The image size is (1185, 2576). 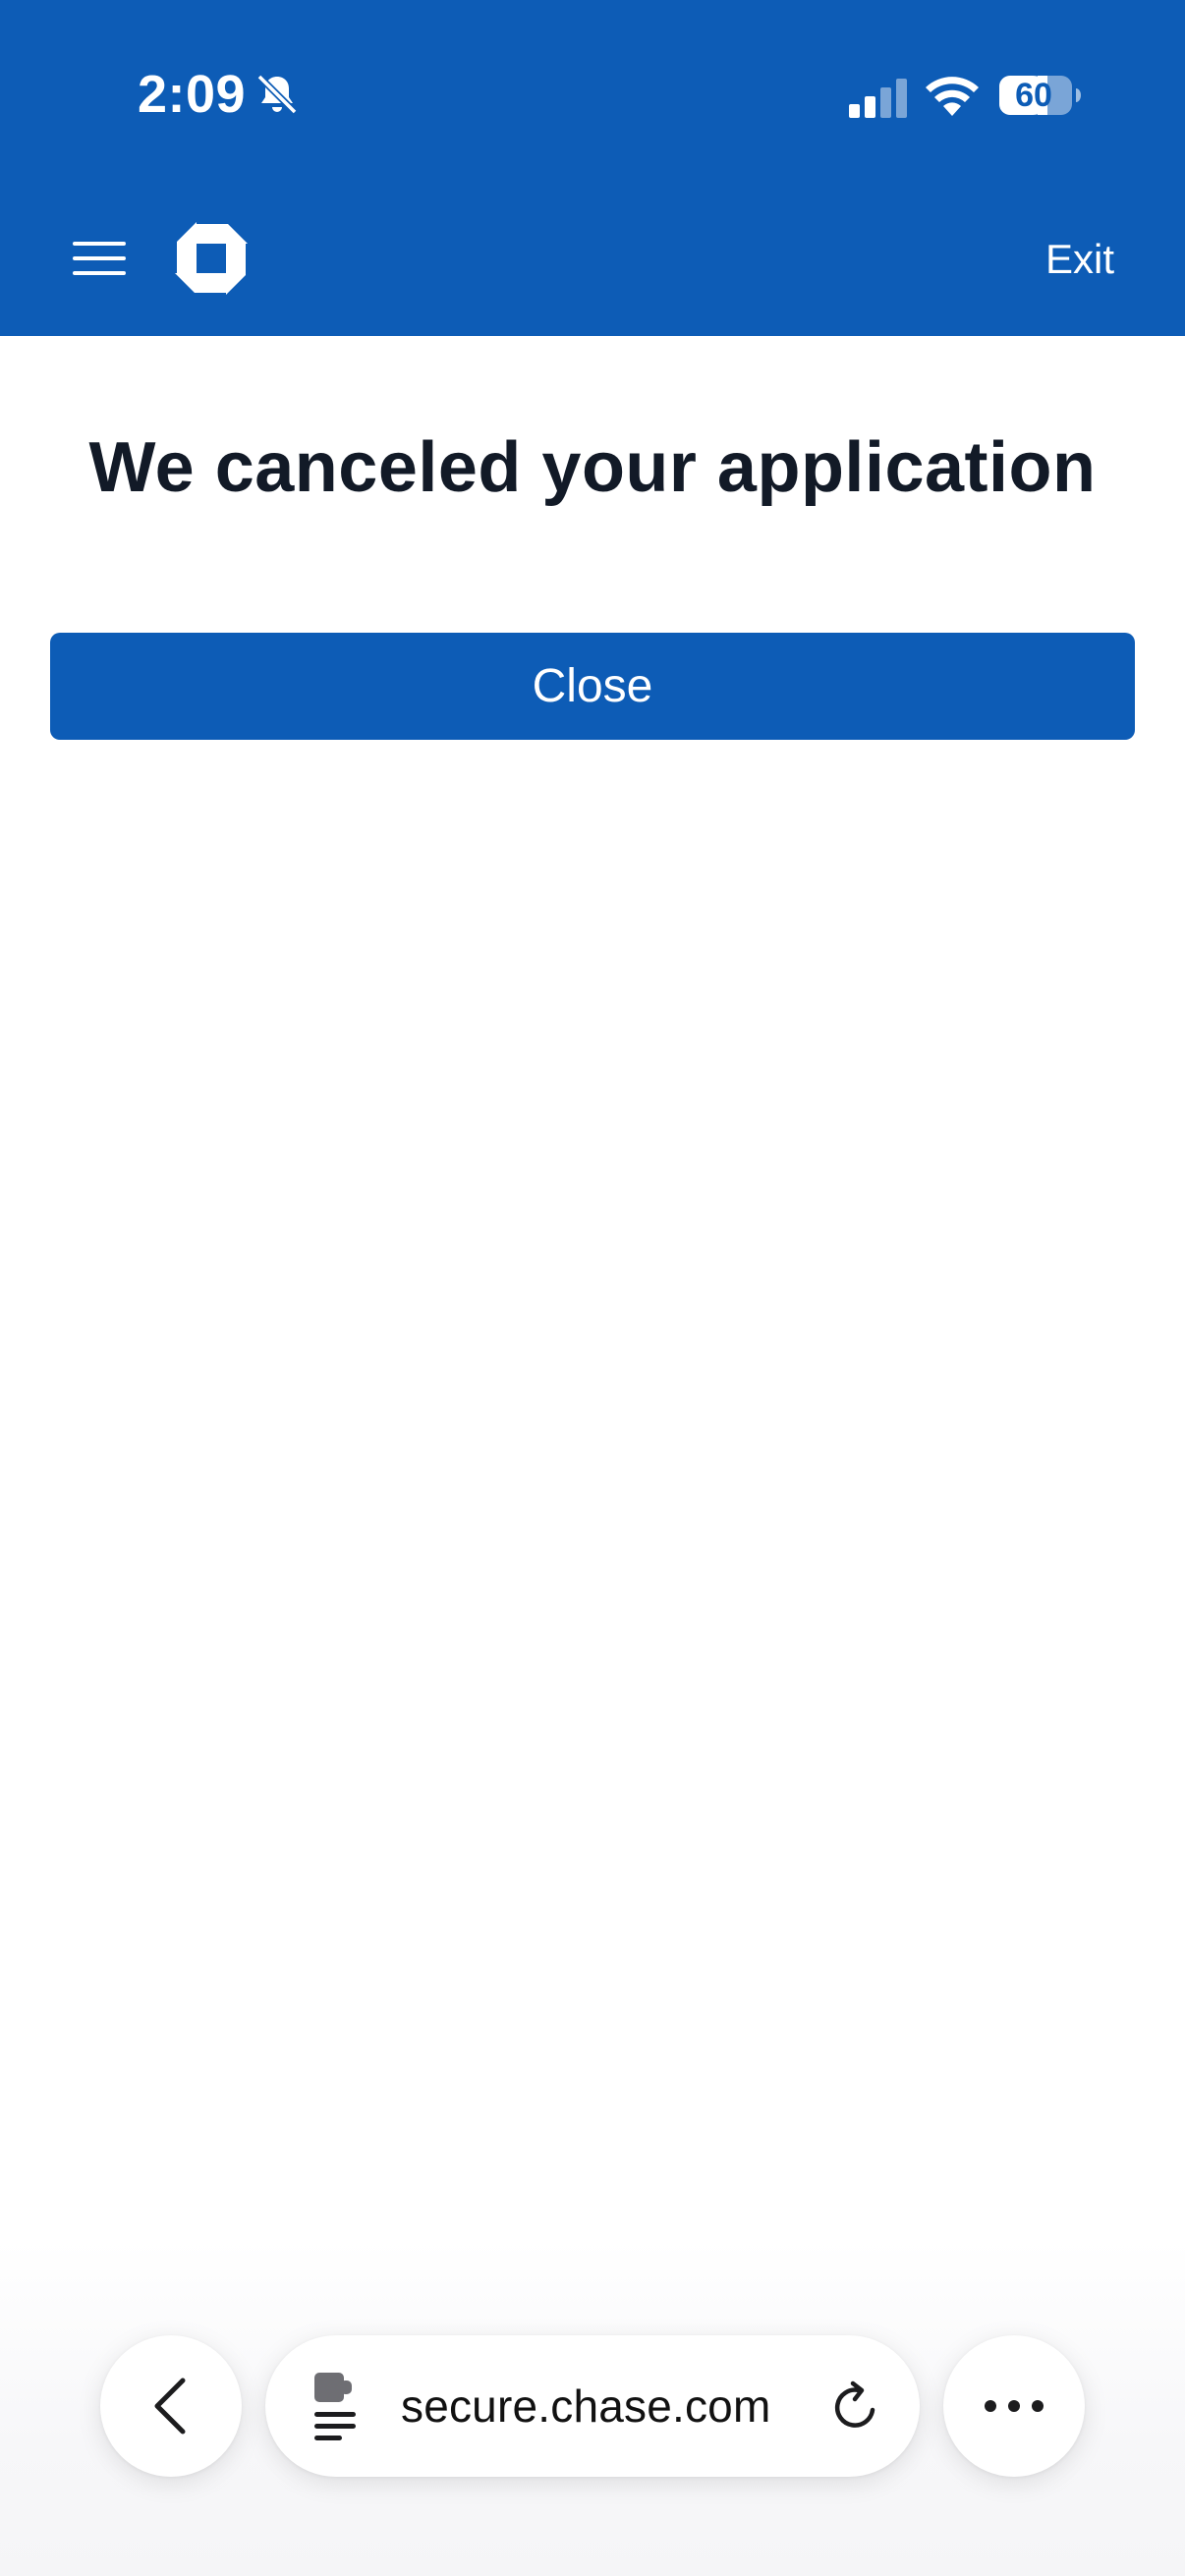 I want to click on chase-logo-icon, so click(x=212, y=258).